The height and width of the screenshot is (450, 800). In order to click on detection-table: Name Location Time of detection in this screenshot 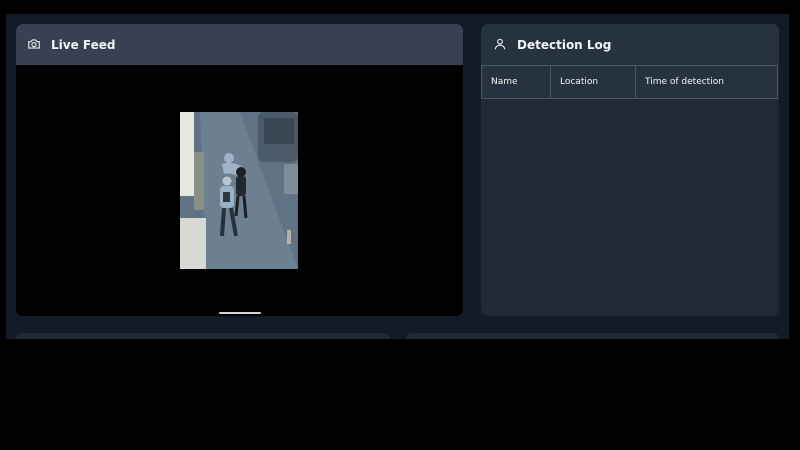, I will do `click(629, 82)`.